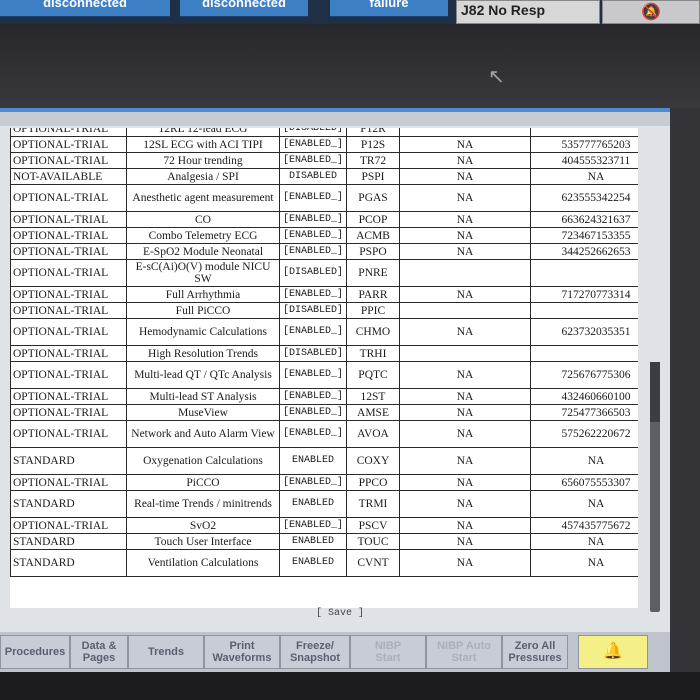 The height and width of the screenshot is (700, 700). Describe the element at coordinates (315, 652) in the screenshot. I see `freeze-snapshot-button: Freeze/ Snapshot` at that location.